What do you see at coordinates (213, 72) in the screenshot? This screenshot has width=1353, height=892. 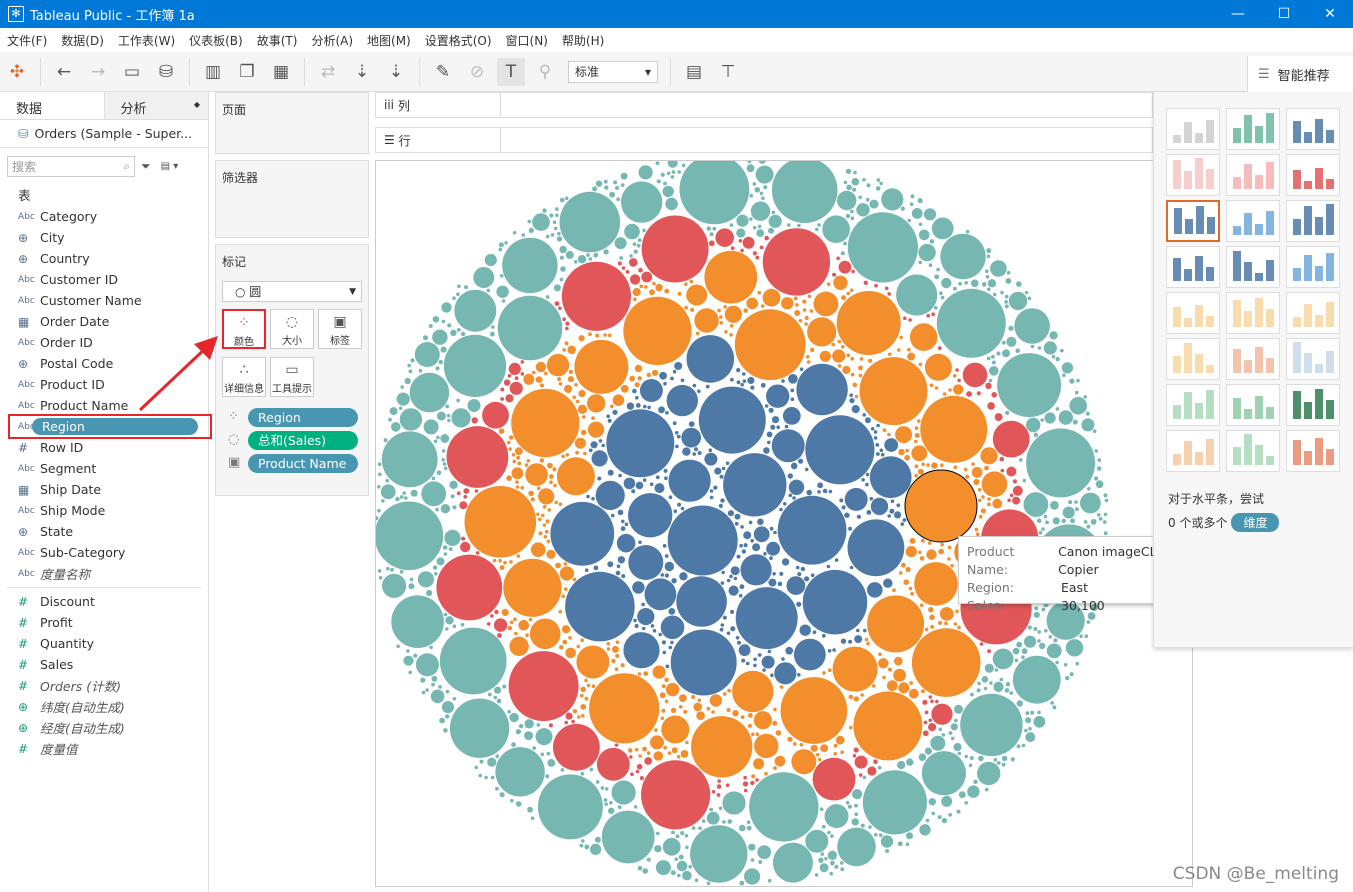 I see `new-worksheet-icon: ▥` at bounding box center [213, 72].